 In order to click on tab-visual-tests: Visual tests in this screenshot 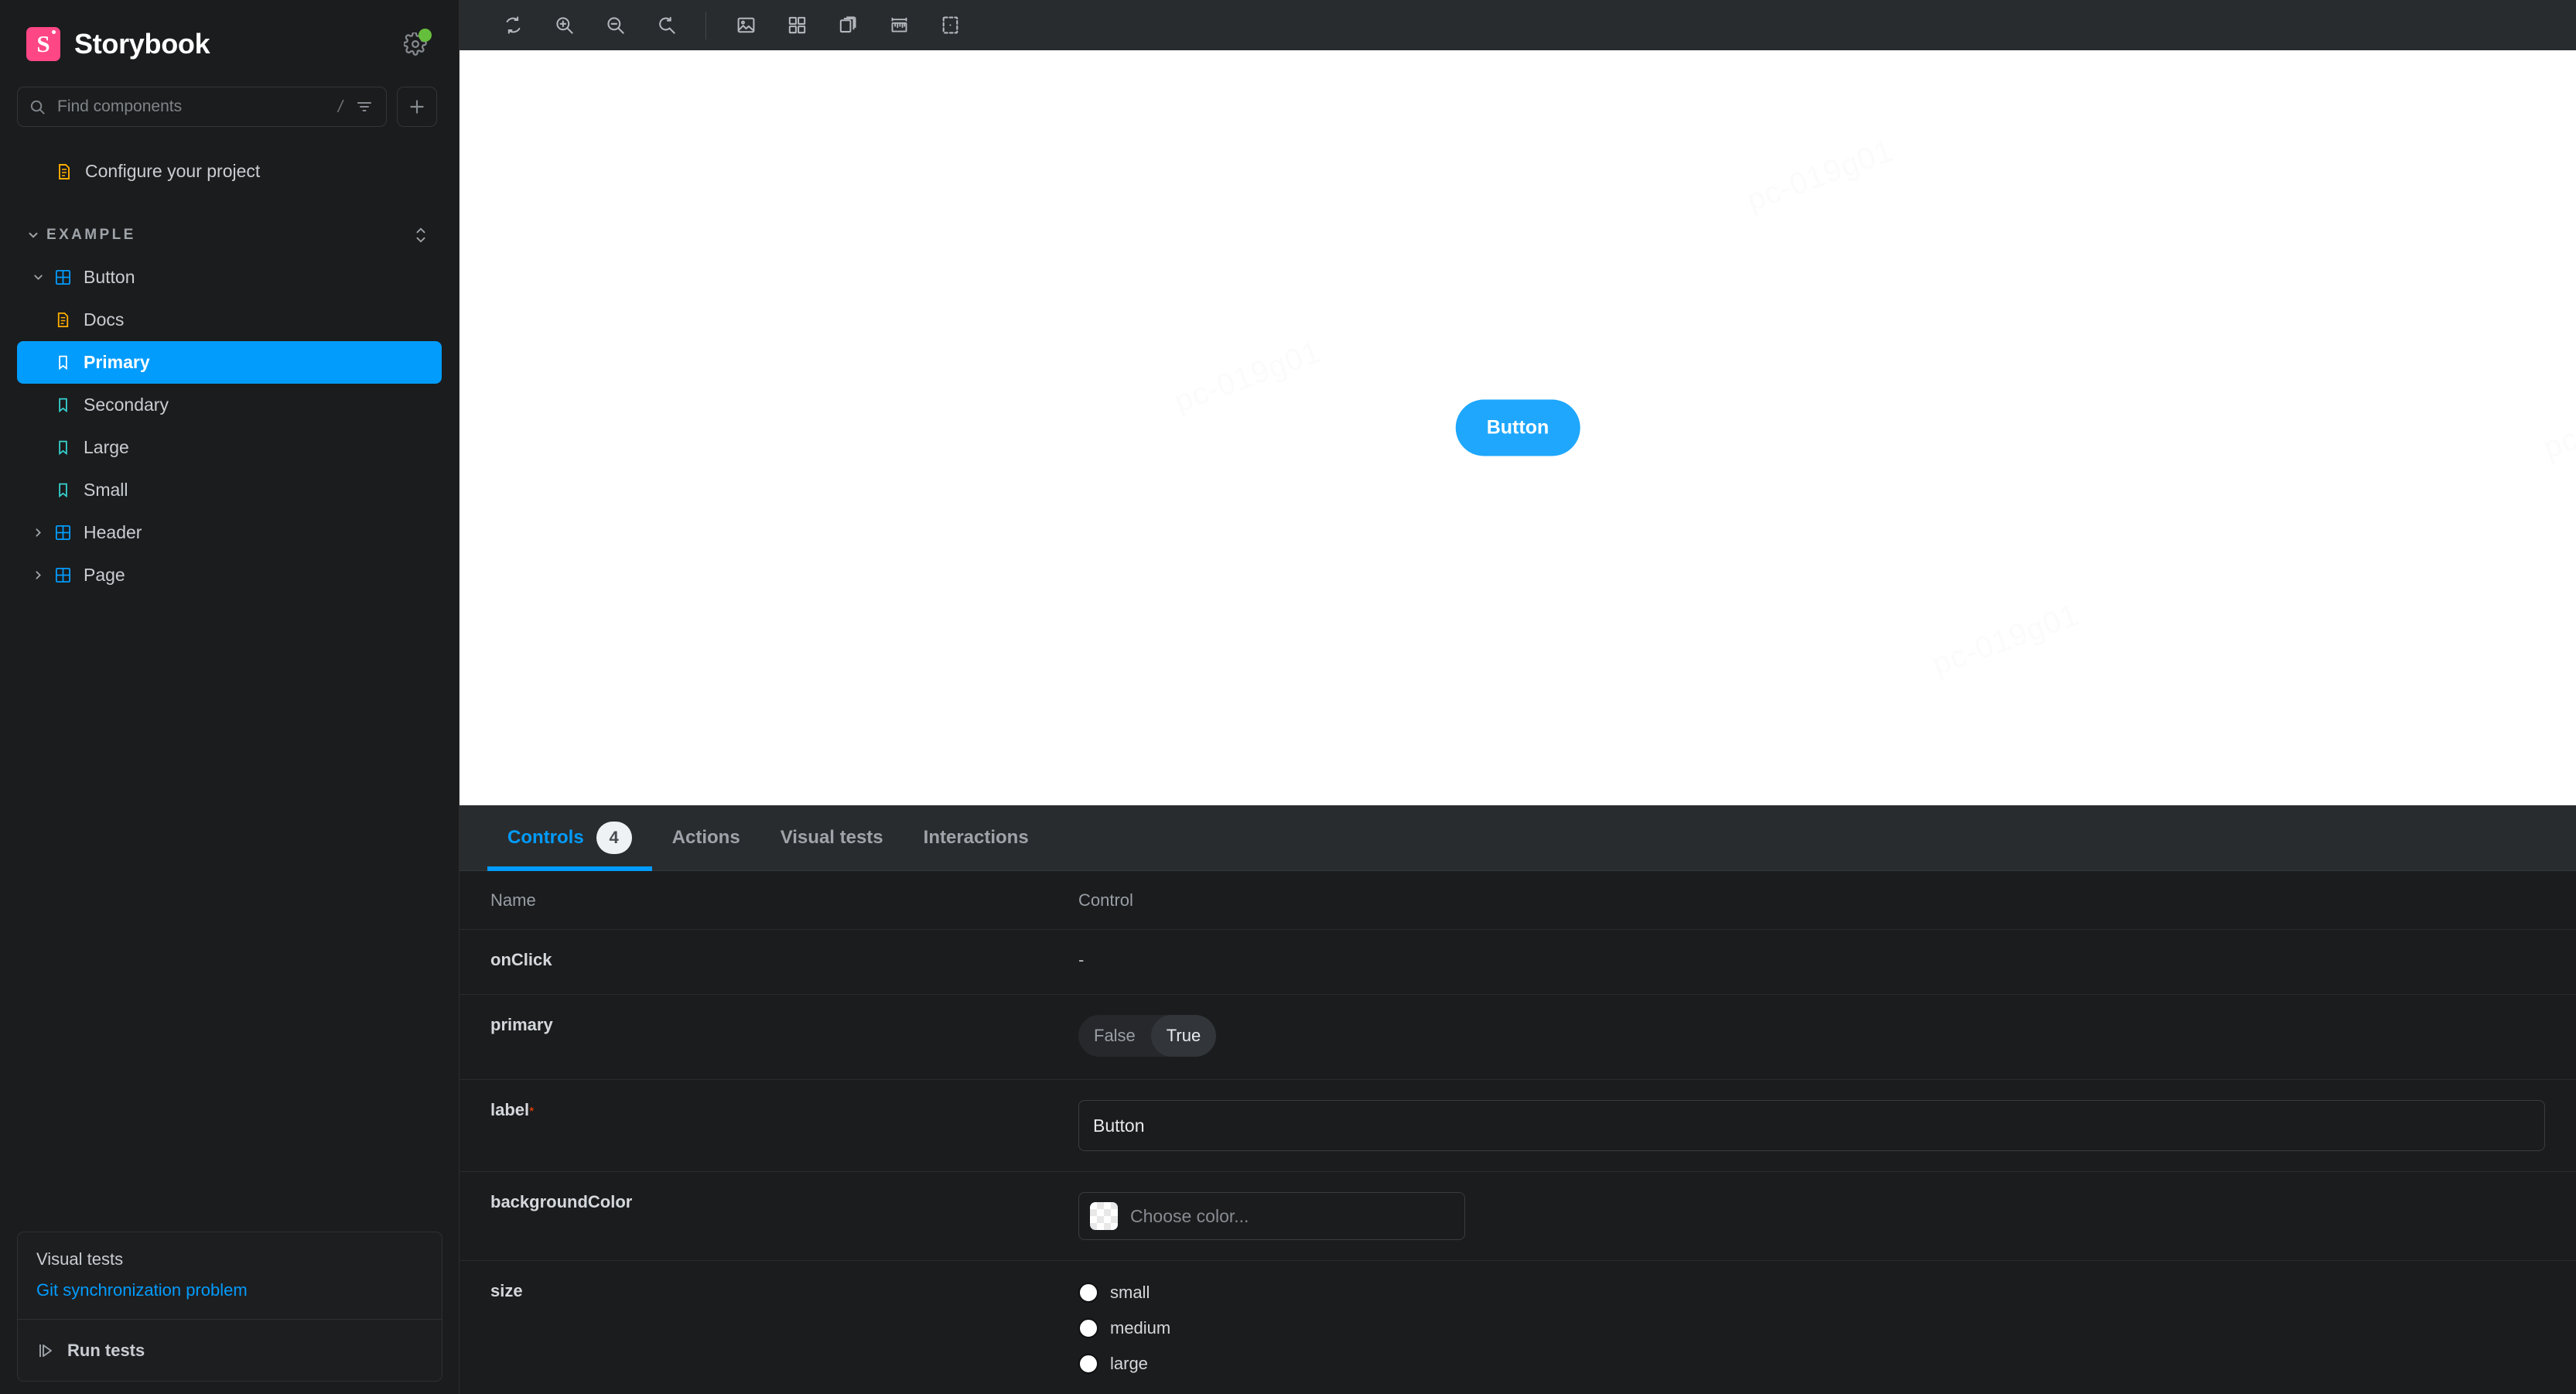, I will do `click(832, 838)`.